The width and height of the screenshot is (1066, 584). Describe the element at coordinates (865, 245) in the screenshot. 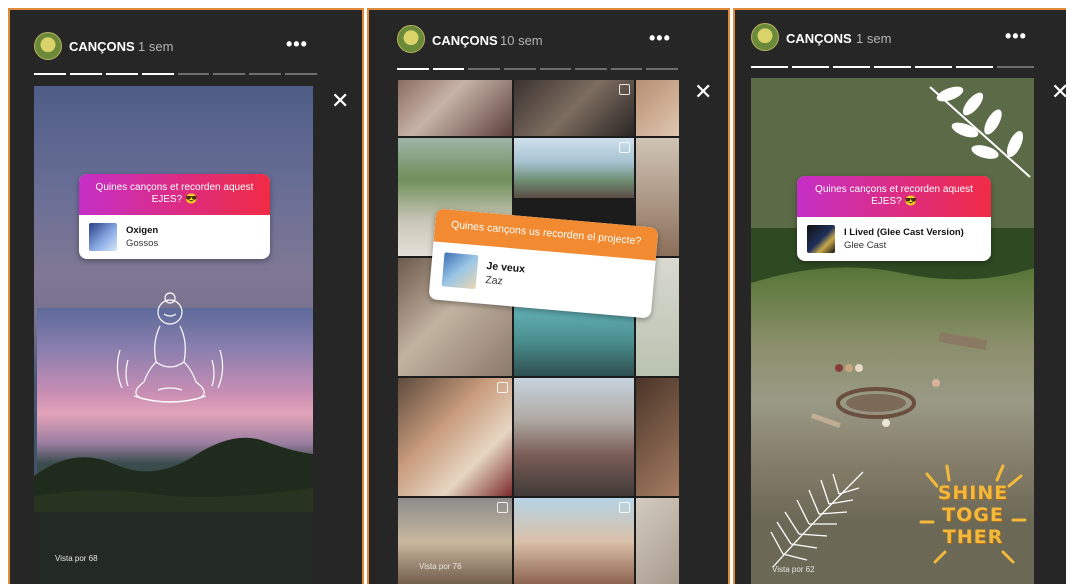

I see `song-artist: Glee Cast` at that location.